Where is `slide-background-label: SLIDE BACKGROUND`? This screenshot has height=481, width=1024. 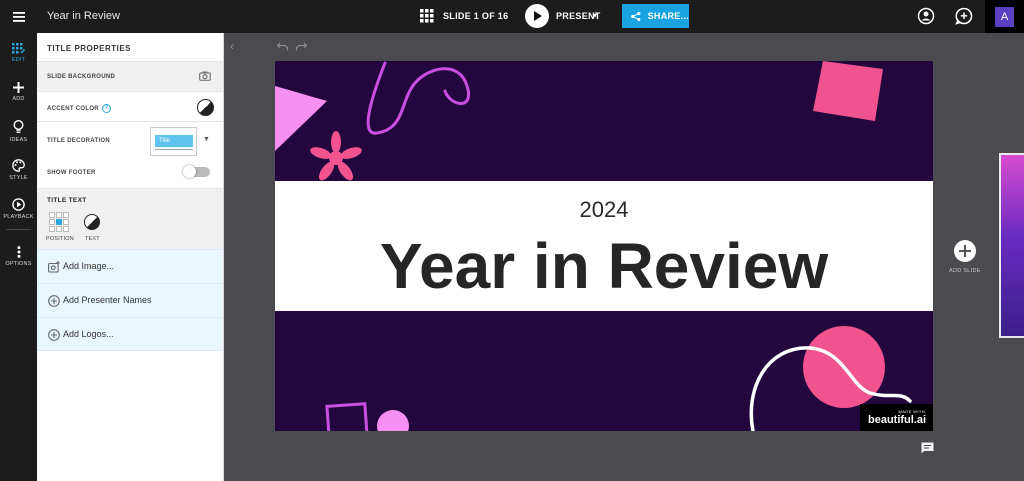 slide-background-label: SLIDE BACKGROUND is located at coordinates (81, 77).